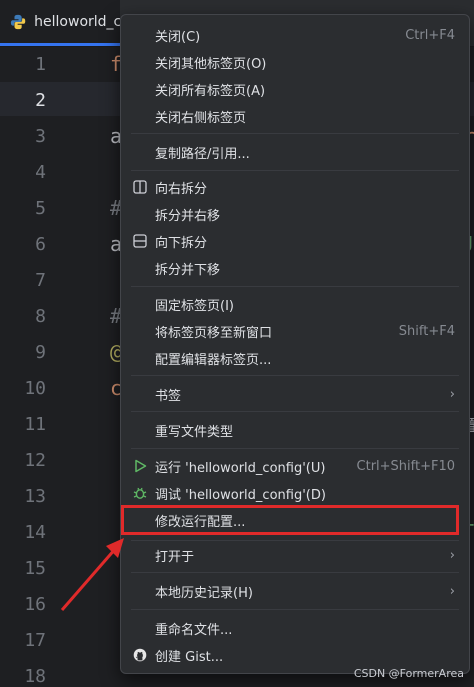 The width and height of the screenshot is (474, 687). I want to click on menu-item-label: 本地历史记录(H), so click(204, 593).